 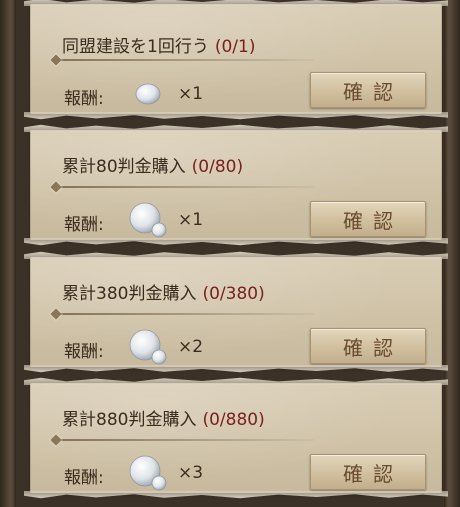 I want to click on reward-quantity: ×3, so click(x=191, y=473).